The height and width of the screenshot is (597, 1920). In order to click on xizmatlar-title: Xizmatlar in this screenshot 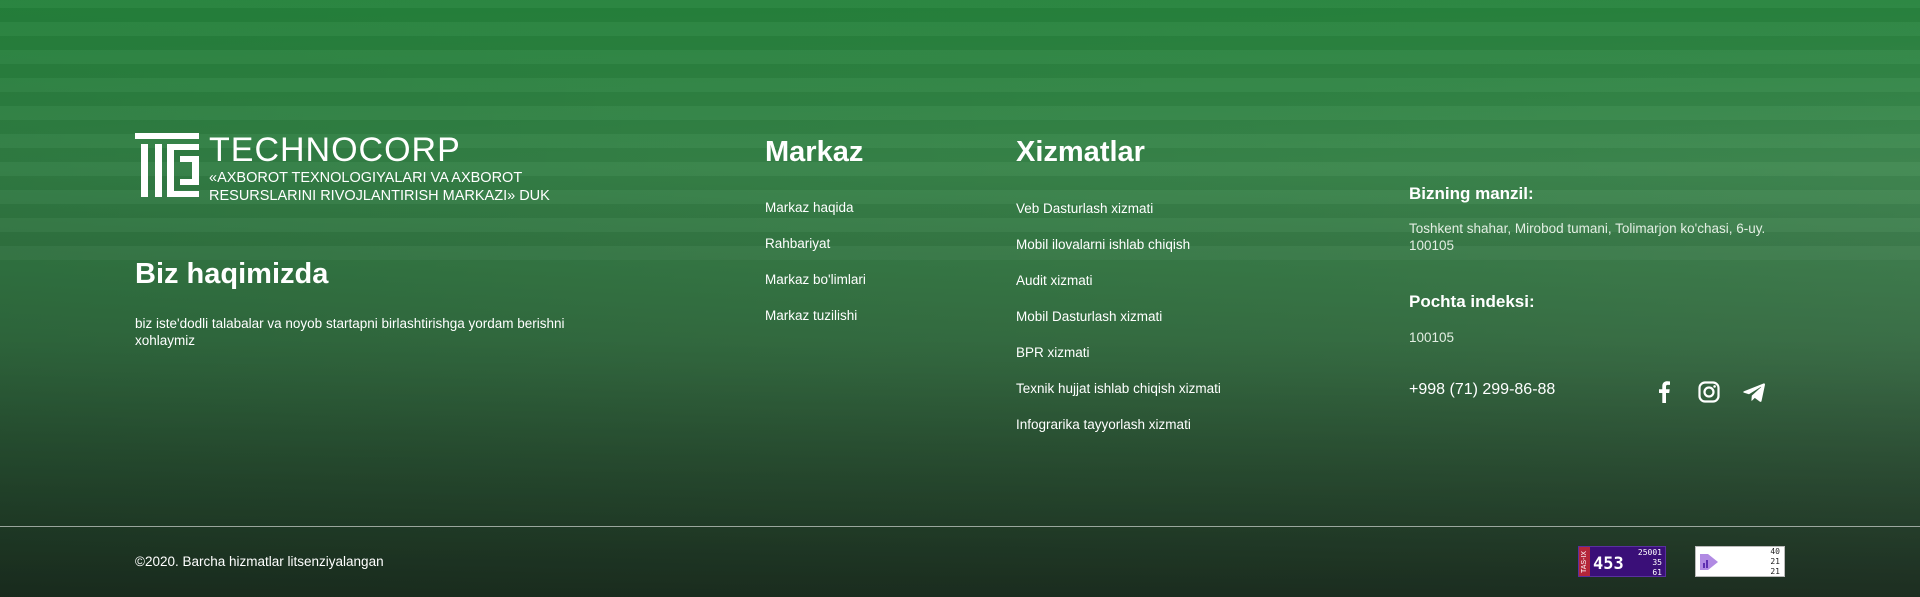, I will do `click(1080, 152)`.